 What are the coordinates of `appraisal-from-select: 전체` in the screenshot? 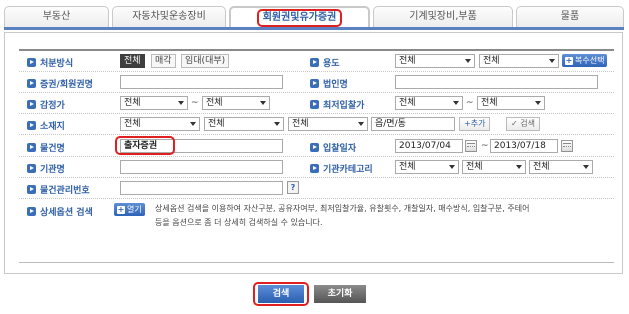 It's located at (154, 103).